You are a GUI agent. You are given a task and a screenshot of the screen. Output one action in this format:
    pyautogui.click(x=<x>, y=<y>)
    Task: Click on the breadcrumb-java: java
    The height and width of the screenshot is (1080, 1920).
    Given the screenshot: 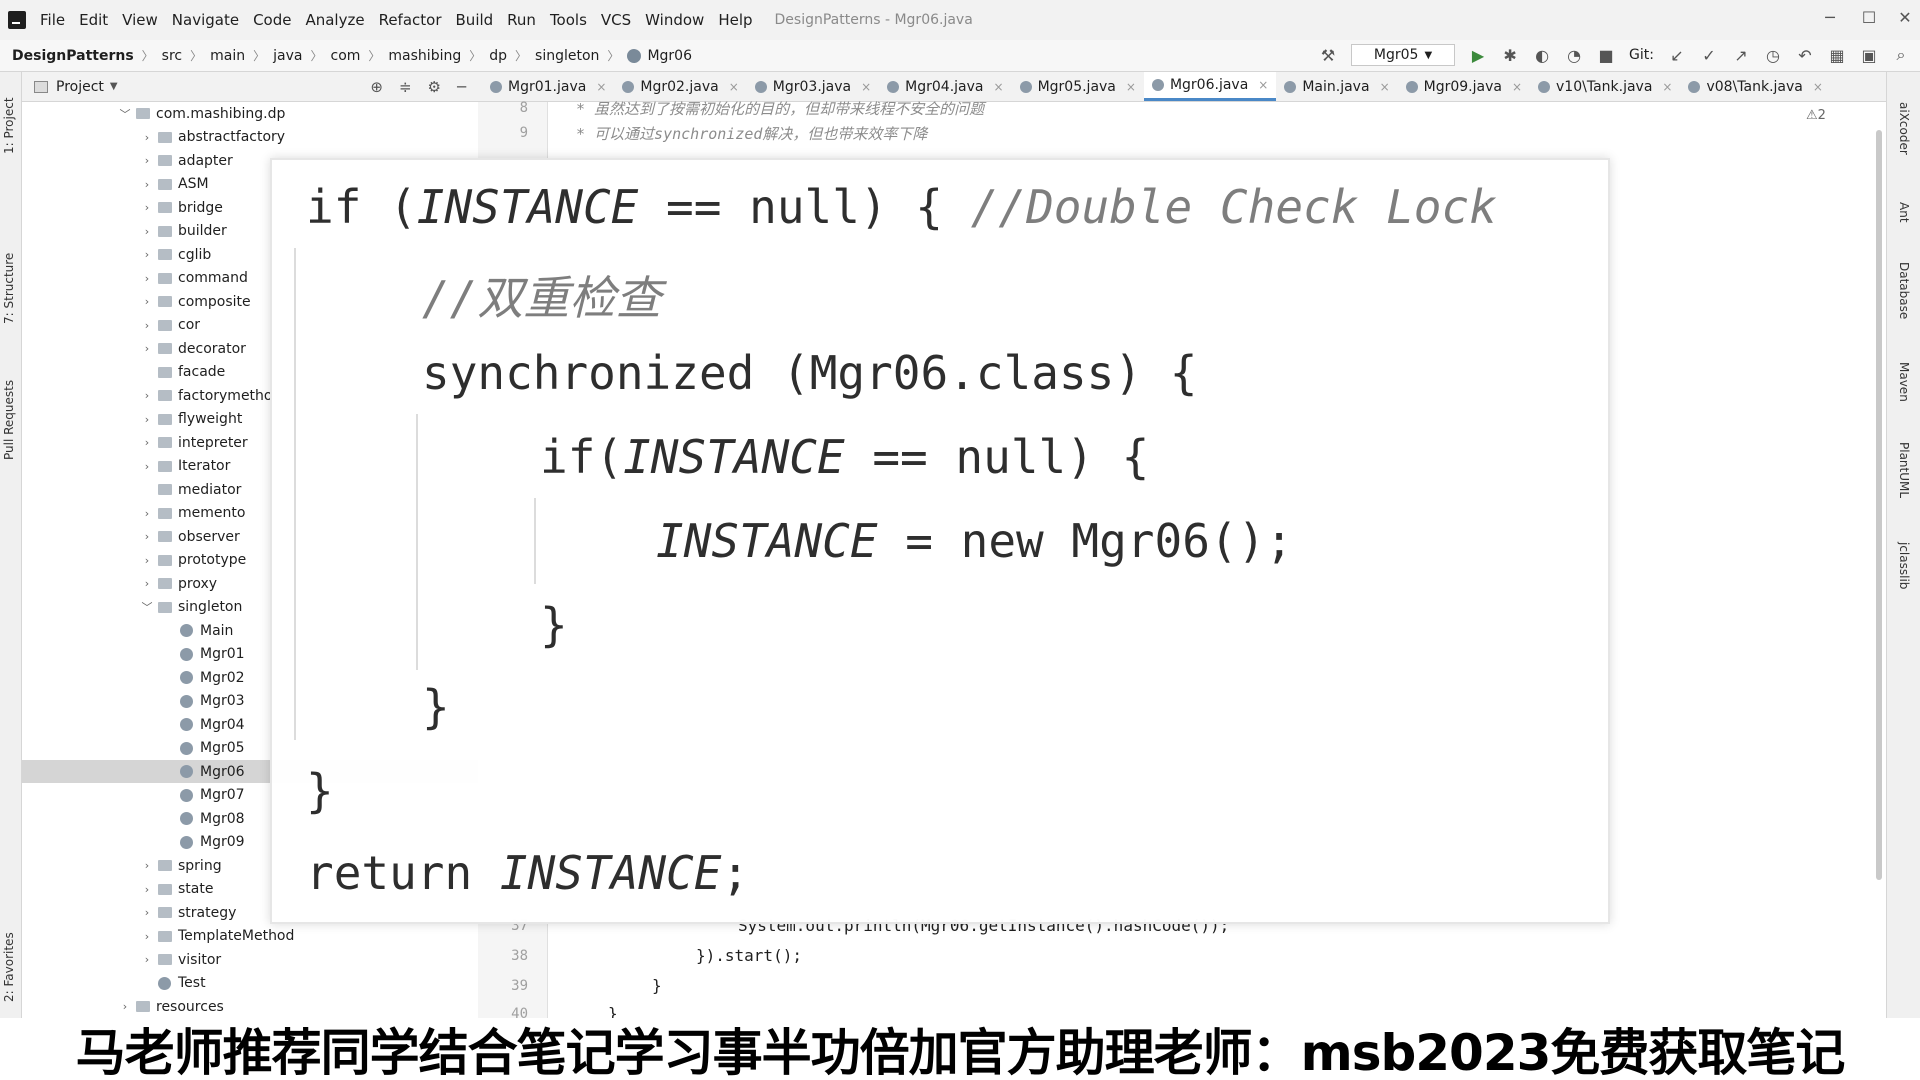 What is the action you would take?
    pyautogui.click(x=287, y=56)
    